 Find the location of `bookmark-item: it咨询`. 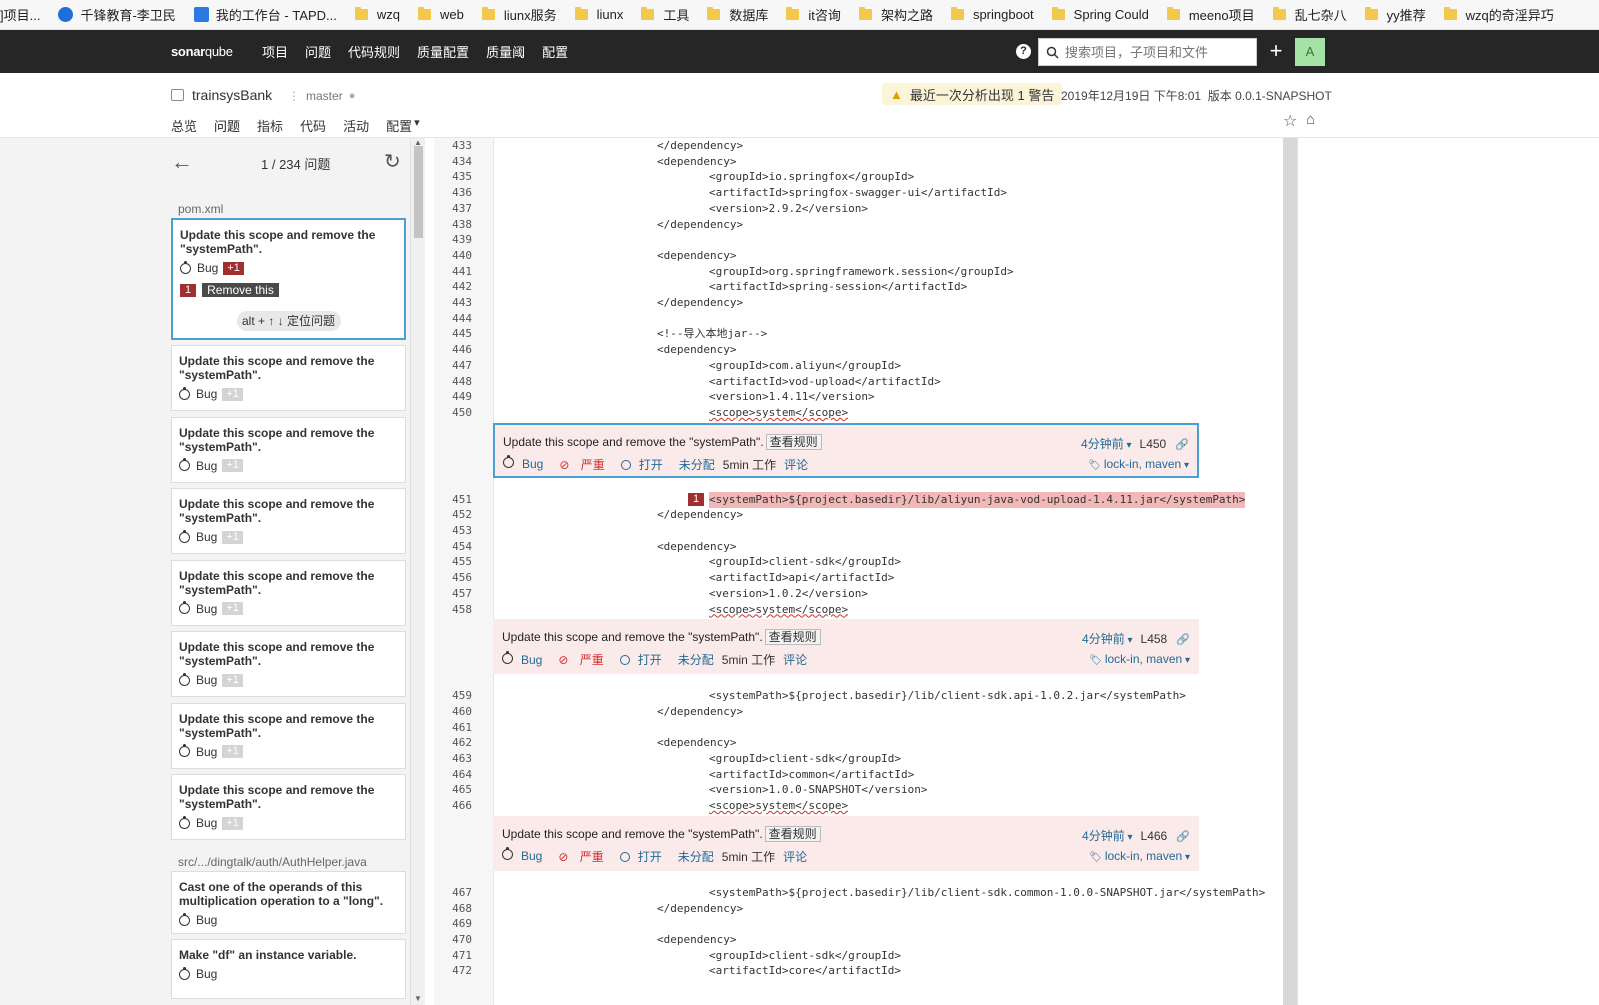

bookmark-item: it咨询 is located at coordinates (813, 14).